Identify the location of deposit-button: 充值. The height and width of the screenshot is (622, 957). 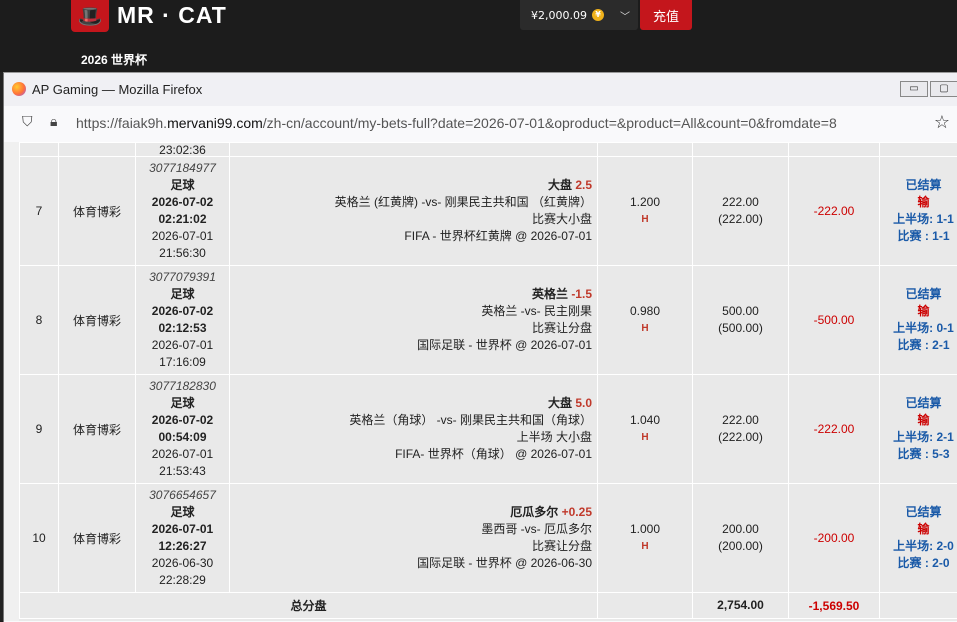
(666, 15).